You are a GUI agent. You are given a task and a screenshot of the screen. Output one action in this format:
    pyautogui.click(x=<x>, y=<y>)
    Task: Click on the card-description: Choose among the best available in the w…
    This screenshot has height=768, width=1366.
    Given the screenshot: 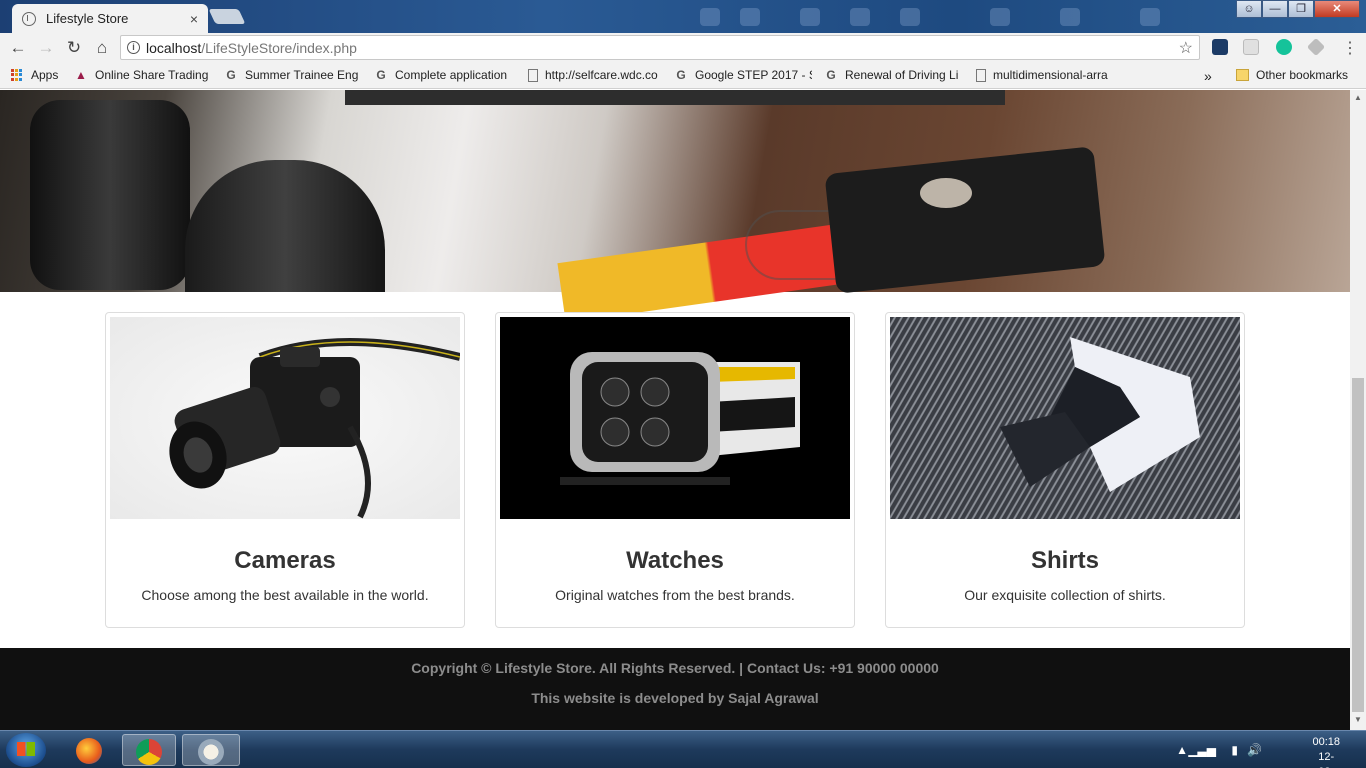 What is the action you would take?
    pyautogui.click(x=285, y=595)
    